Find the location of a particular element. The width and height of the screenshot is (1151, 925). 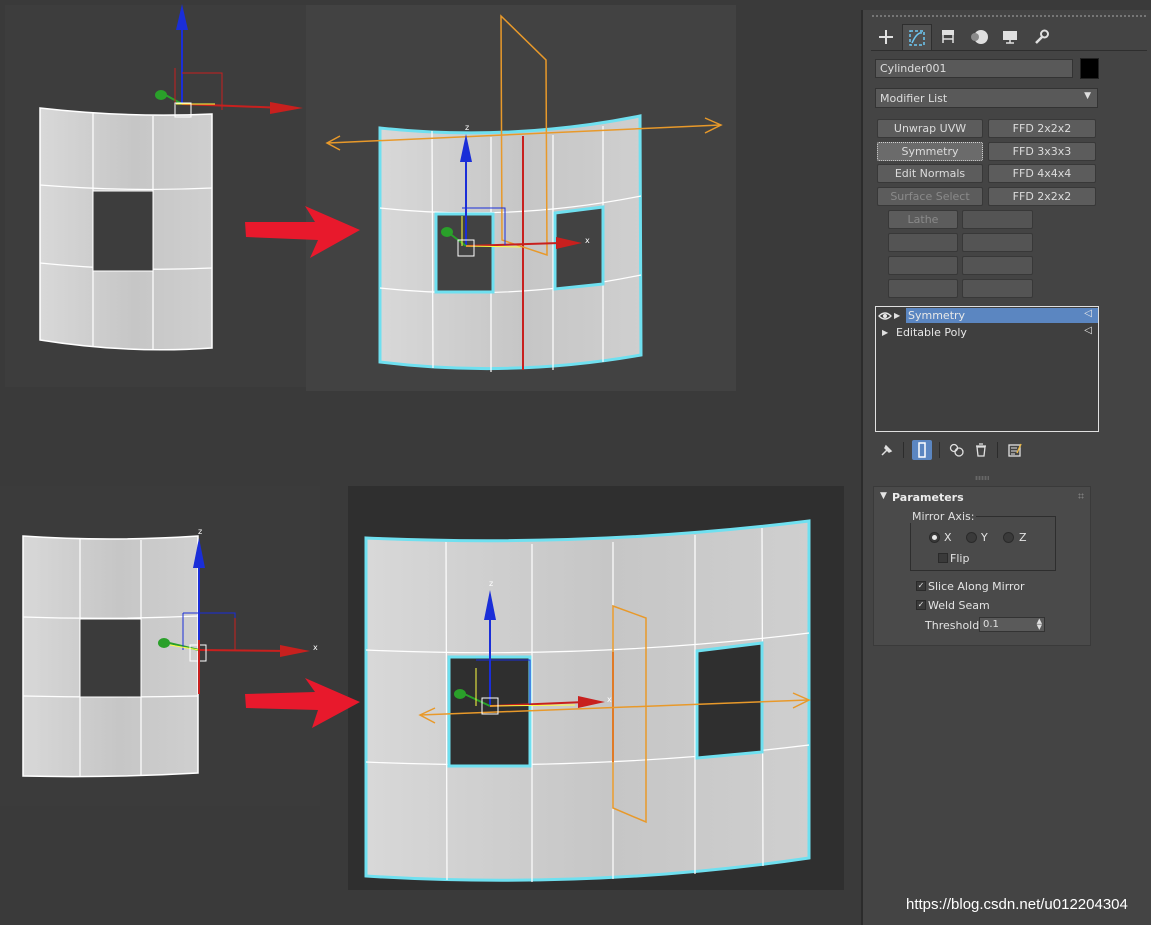

wrench-icon is located at coordinates (1042, 36).